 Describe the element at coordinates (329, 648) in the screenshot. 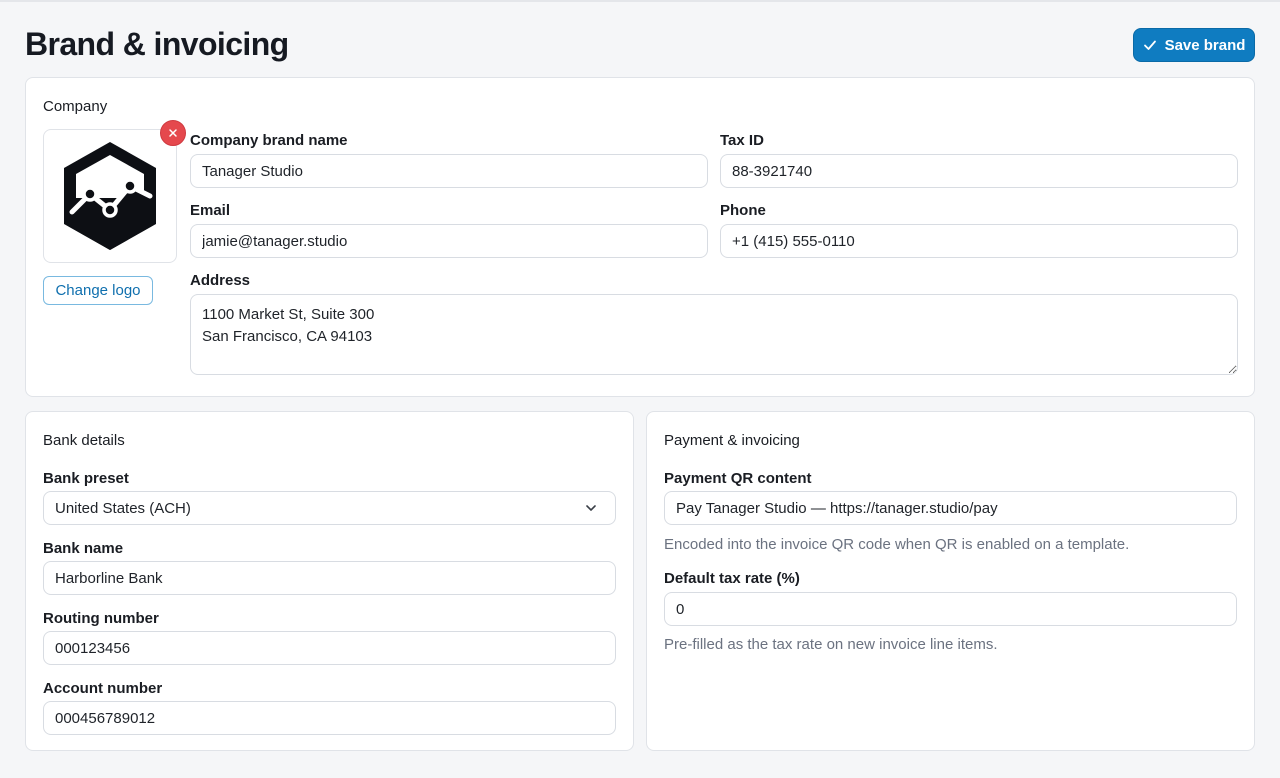

I see `routing-number-input` at that location.